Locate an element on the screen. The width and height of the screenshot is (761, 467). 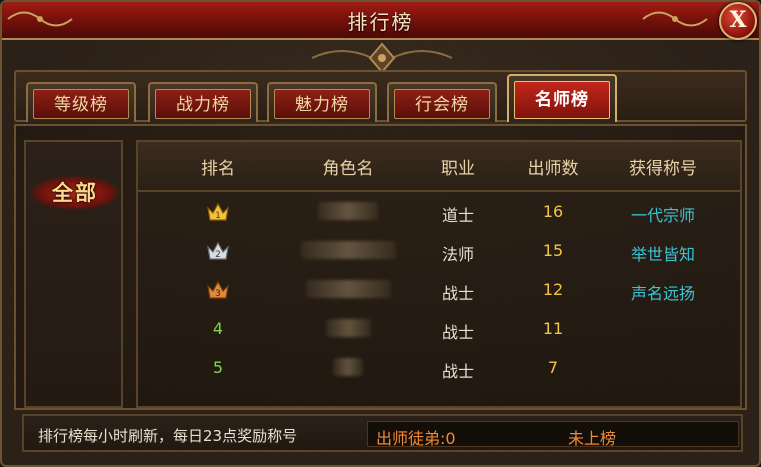
header-rank: 排名 is located at coordinates (218, 169).